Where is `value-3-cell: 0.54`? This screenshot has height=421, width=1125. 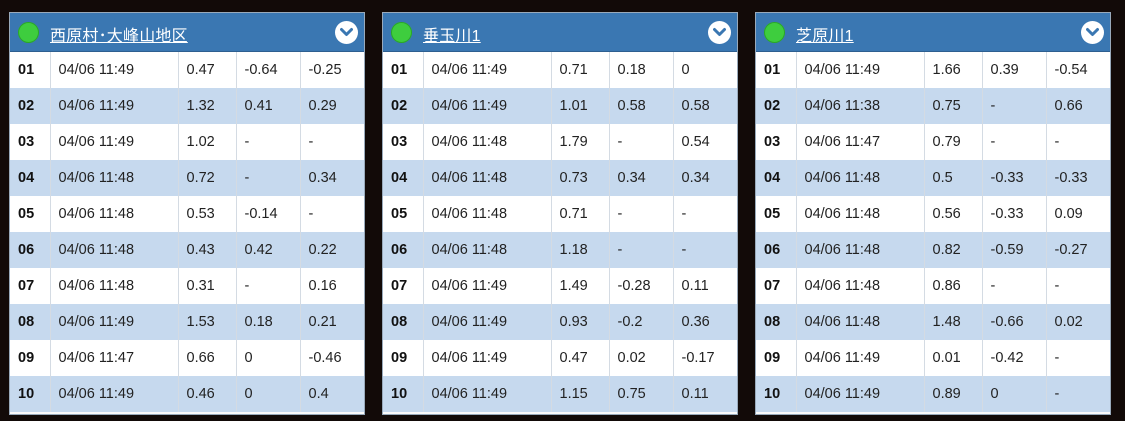
value-3-cell: 0.54 is located at coordinates (705, 142).